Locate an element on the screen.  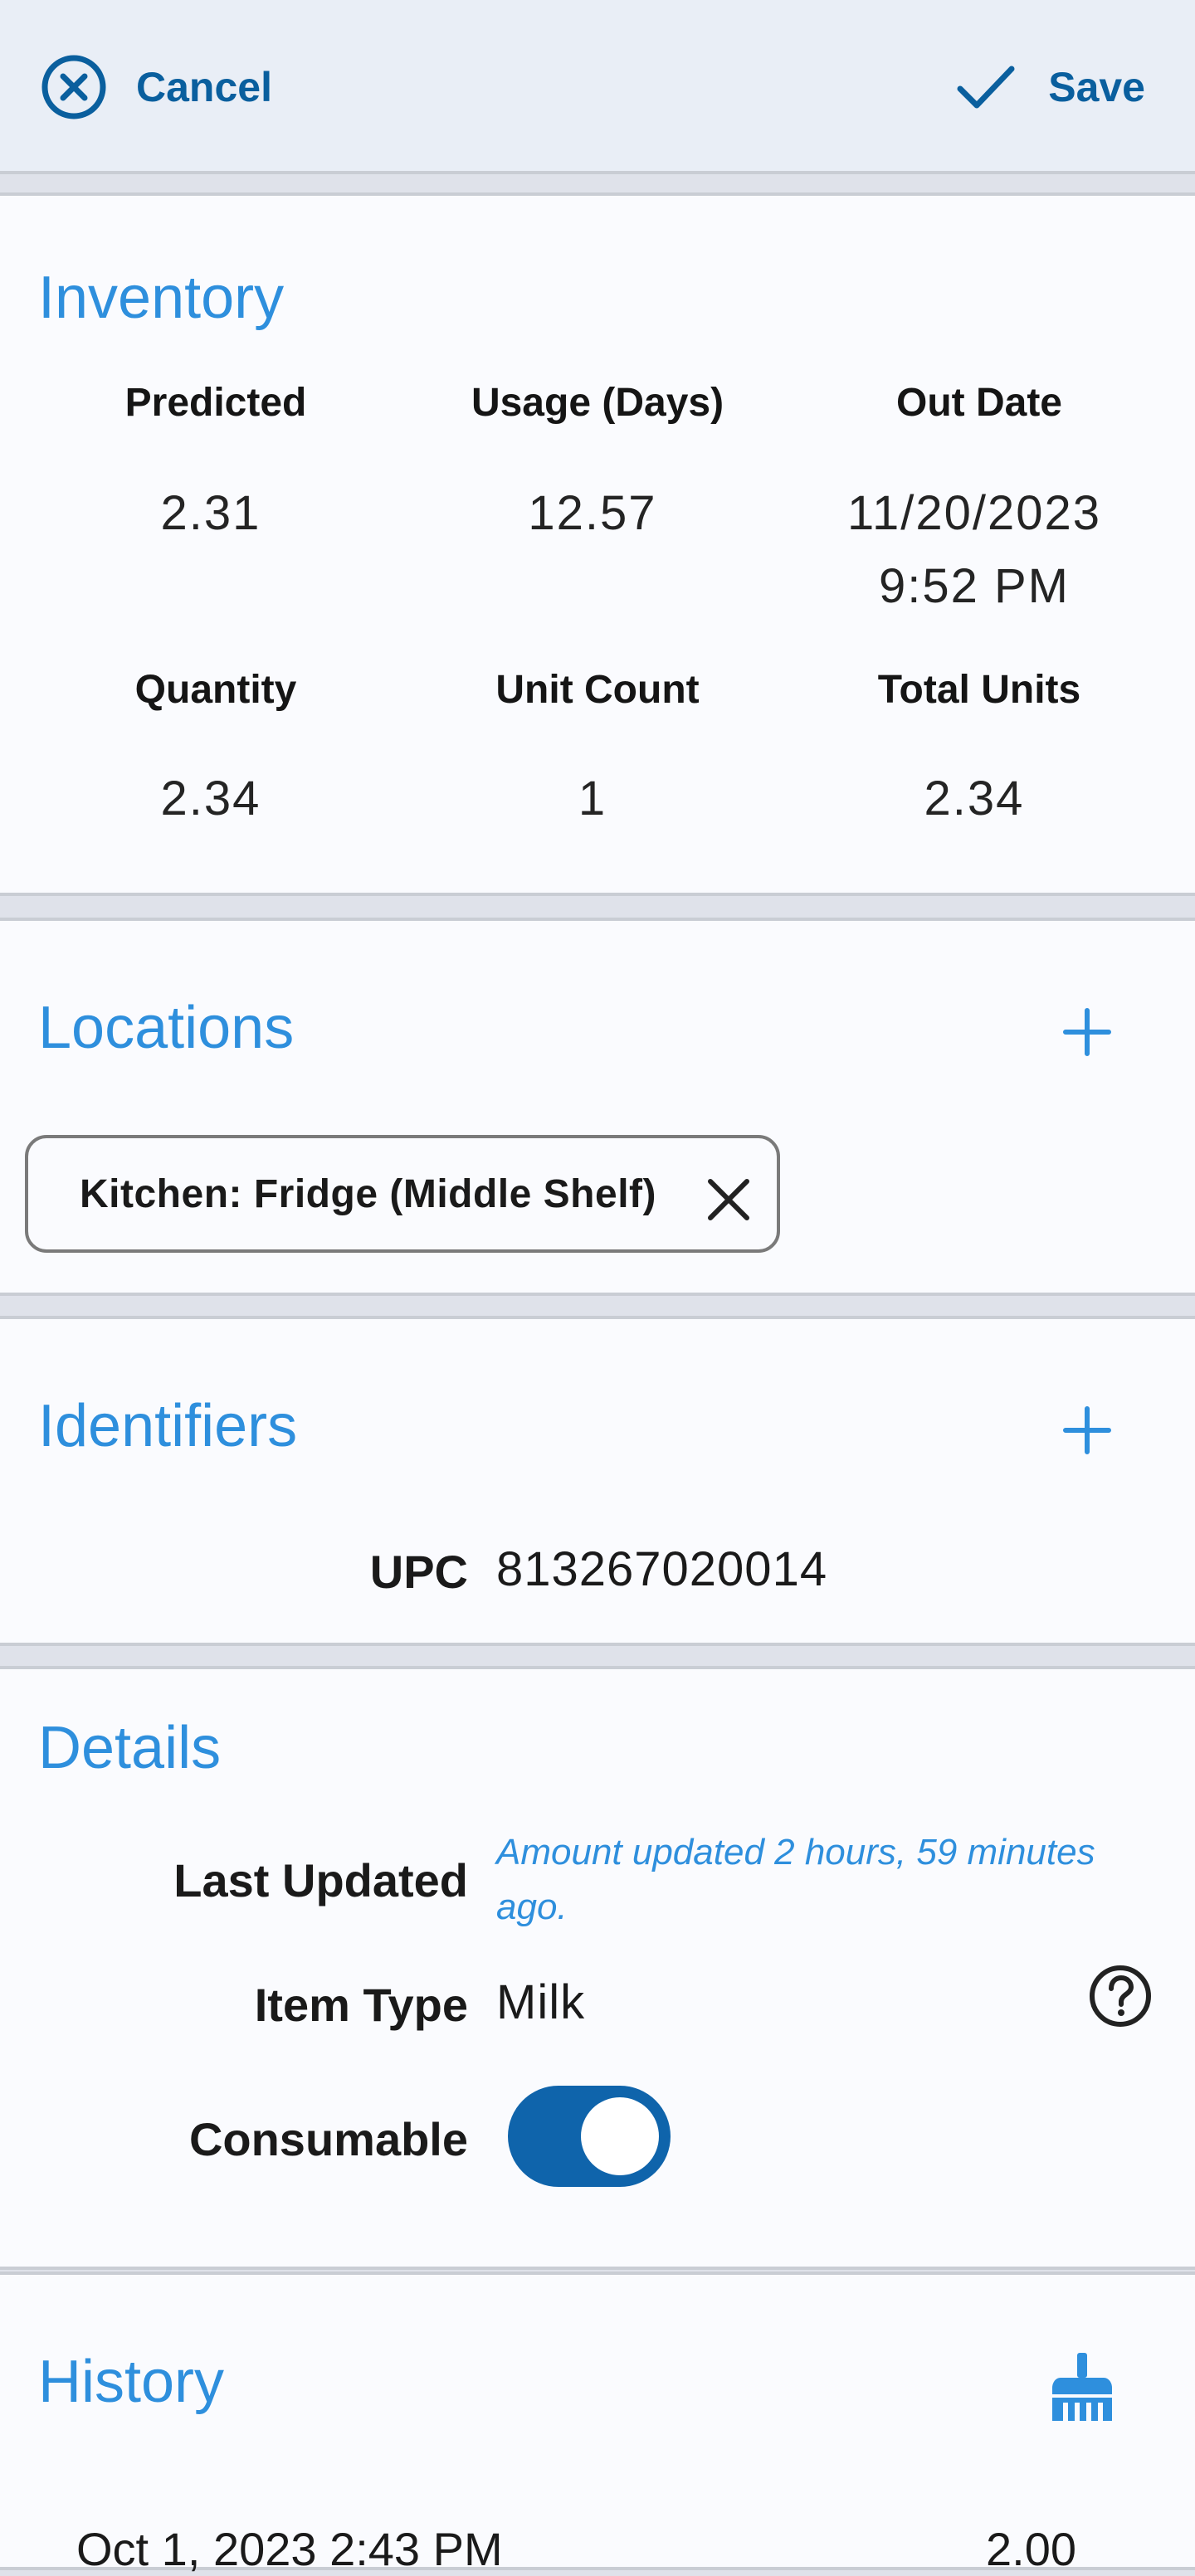
usage-days-header: Usage (Days) is located at coordinates (597, 403).